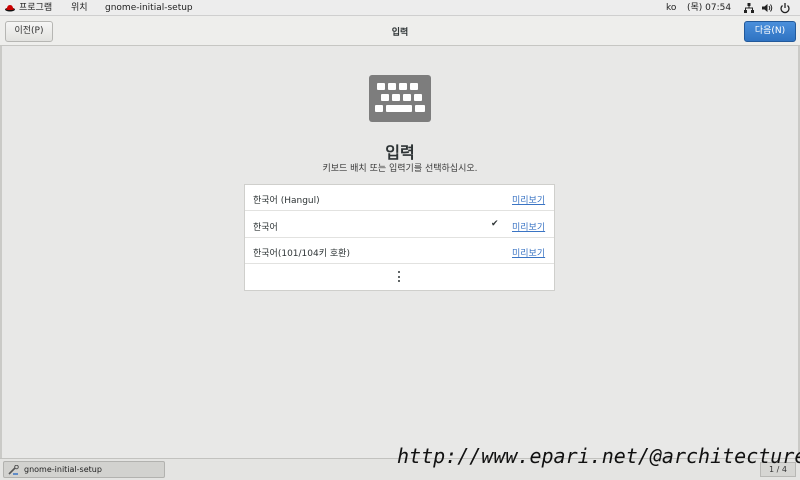  I want to click on input-source-row: 한국어(101/104키 호환) 미리보기, so click(399, 251).